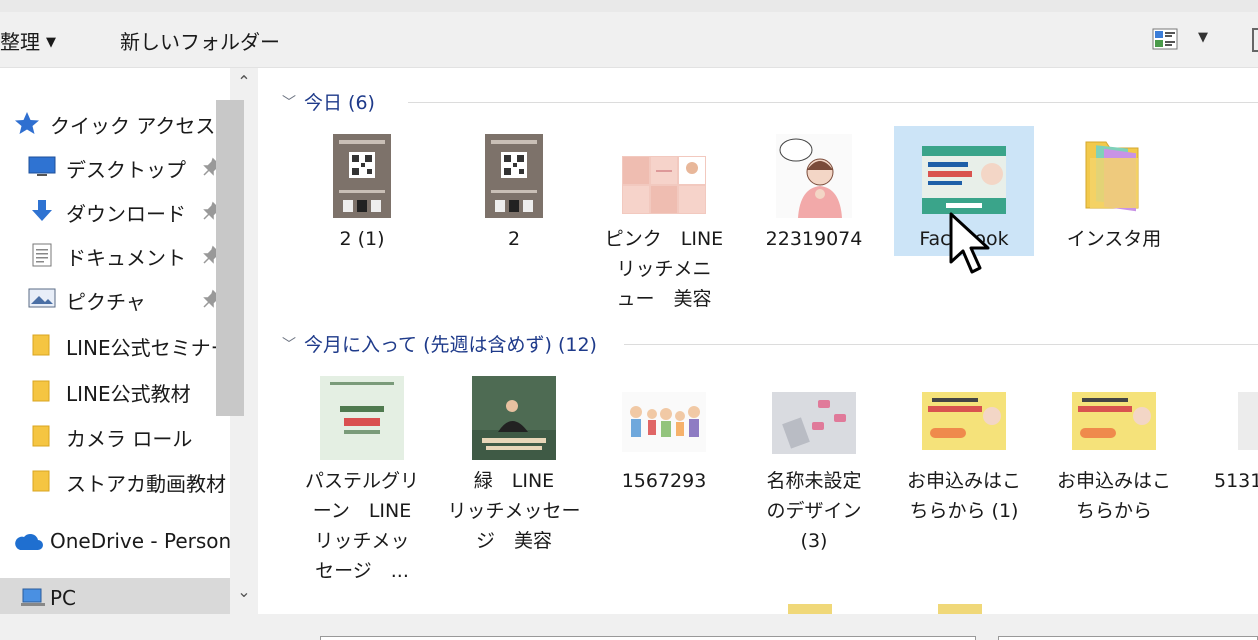 The image size is (1258, 640). What do you see at coordinates (63, 598) in the screenshot?
I see `nav-label: PC` at bounding box center [63, 598].